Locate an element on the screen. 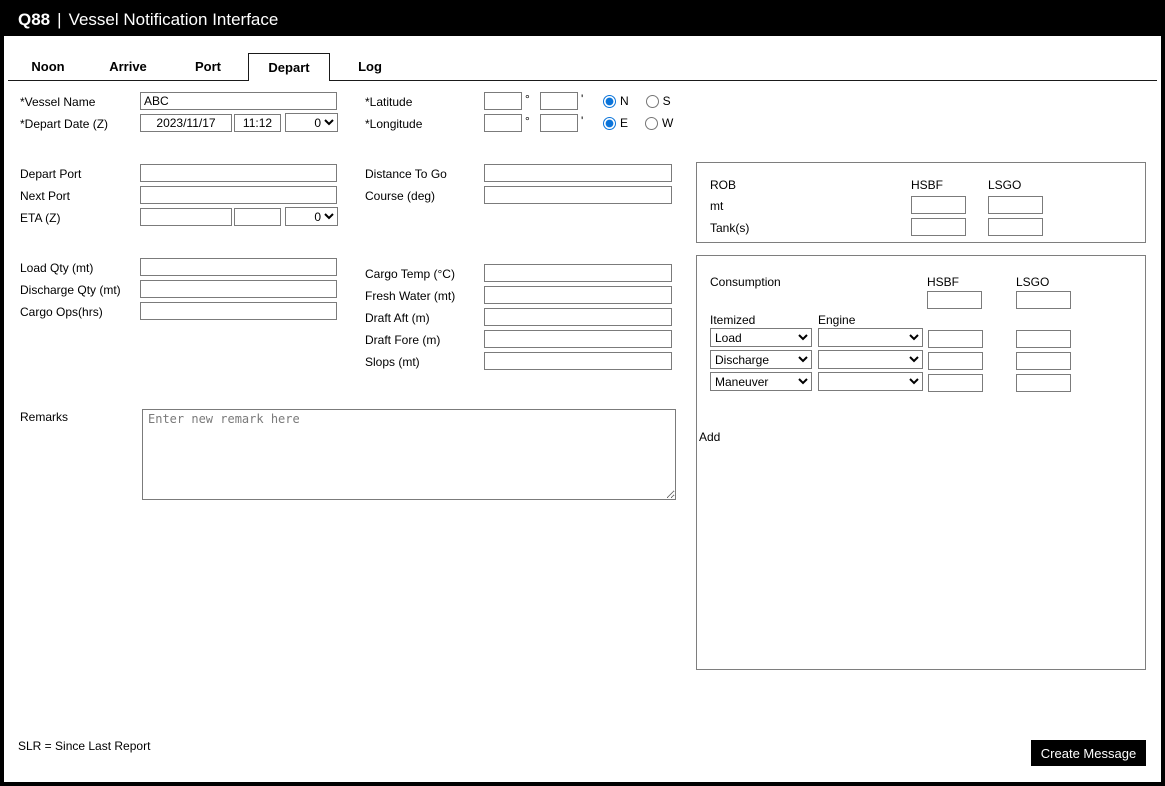 Image resolution: width=1165 pixels, height=786 pixels. longitude-east-radio is located at coordinates (609, 123).